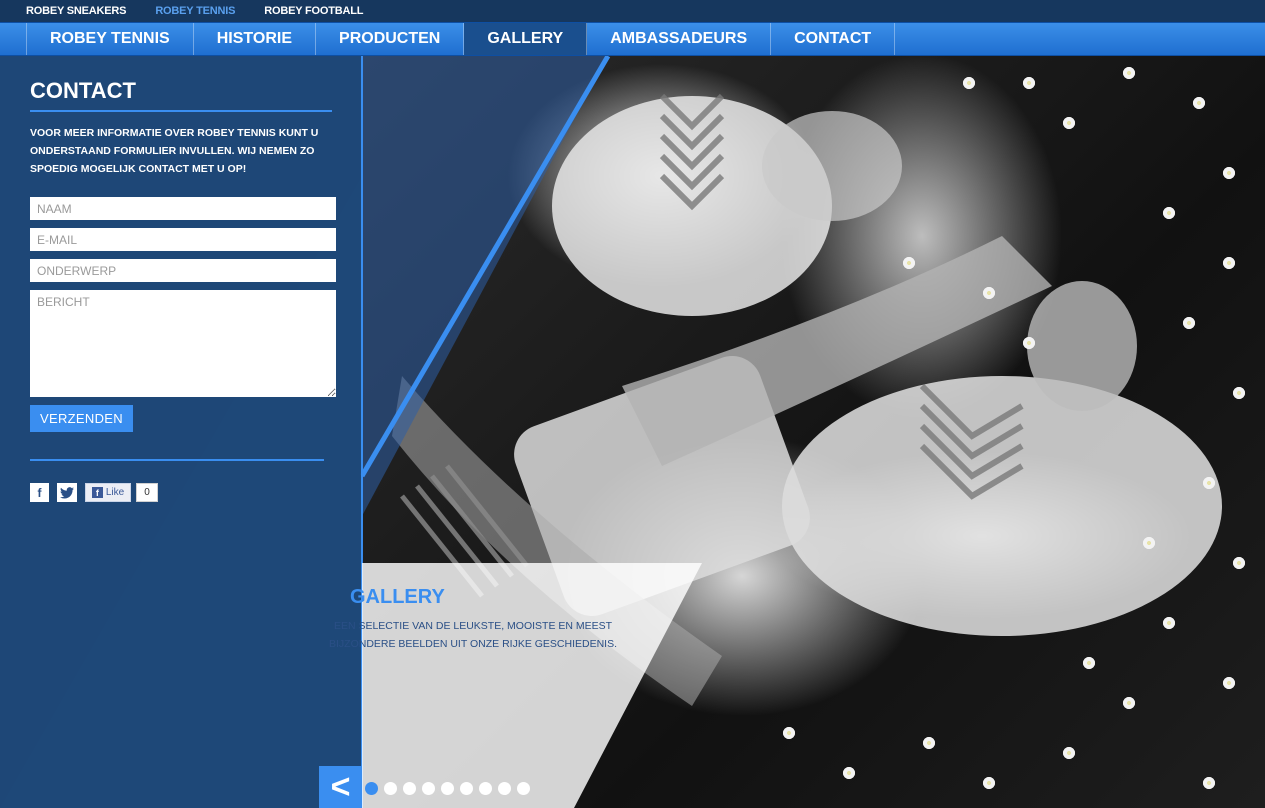 This screenshot has height=808, width=1265. I want to click on brand-link-sneakers: ROBEY SNEAKERS, so click(76, 11).